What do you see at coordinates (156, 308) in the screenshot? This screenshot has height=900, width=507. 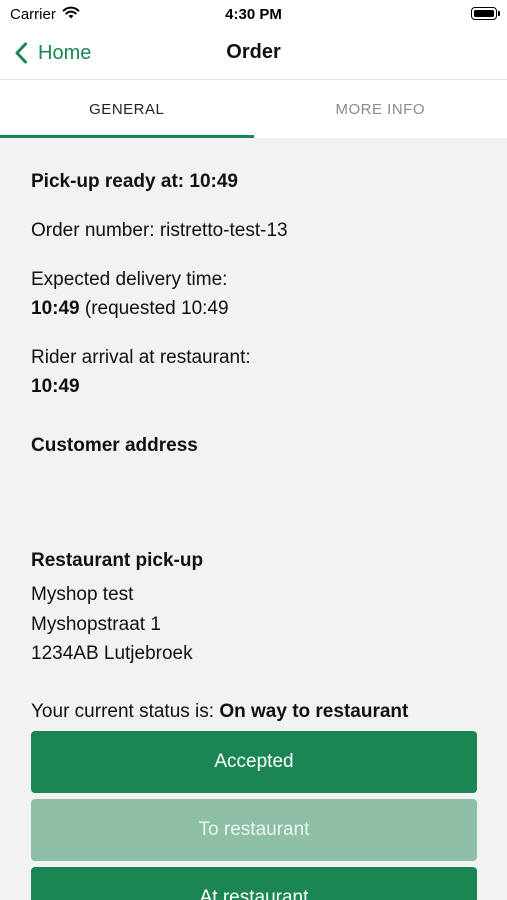 I see `expected-delivery-requested: (requested 10:49` at bounding box center [156, 308].